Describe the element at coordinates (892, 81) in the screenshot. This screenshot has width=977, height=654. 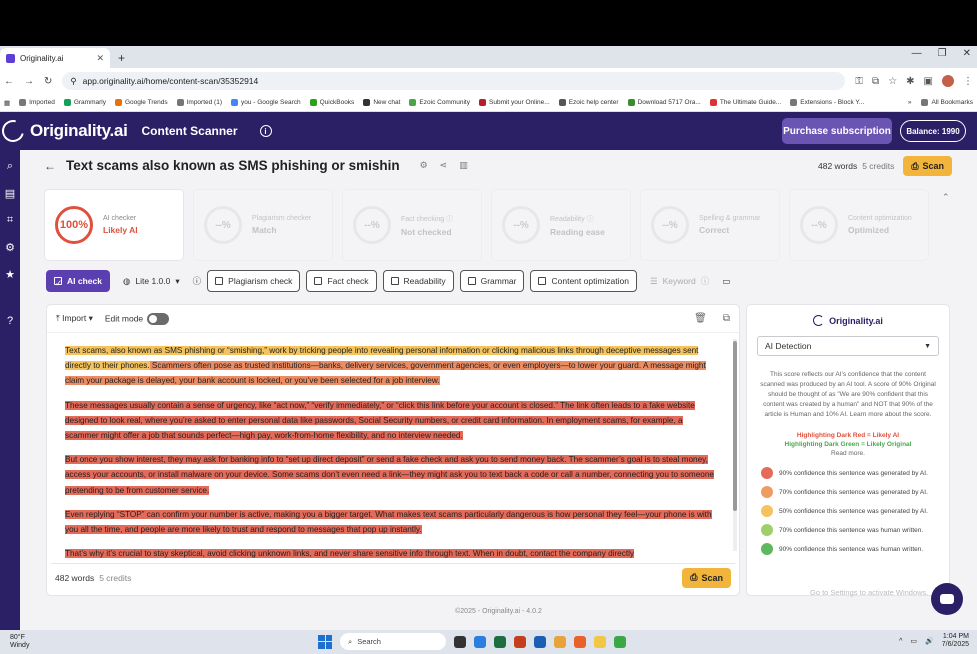
I see `star-icon: ☆` at that location.